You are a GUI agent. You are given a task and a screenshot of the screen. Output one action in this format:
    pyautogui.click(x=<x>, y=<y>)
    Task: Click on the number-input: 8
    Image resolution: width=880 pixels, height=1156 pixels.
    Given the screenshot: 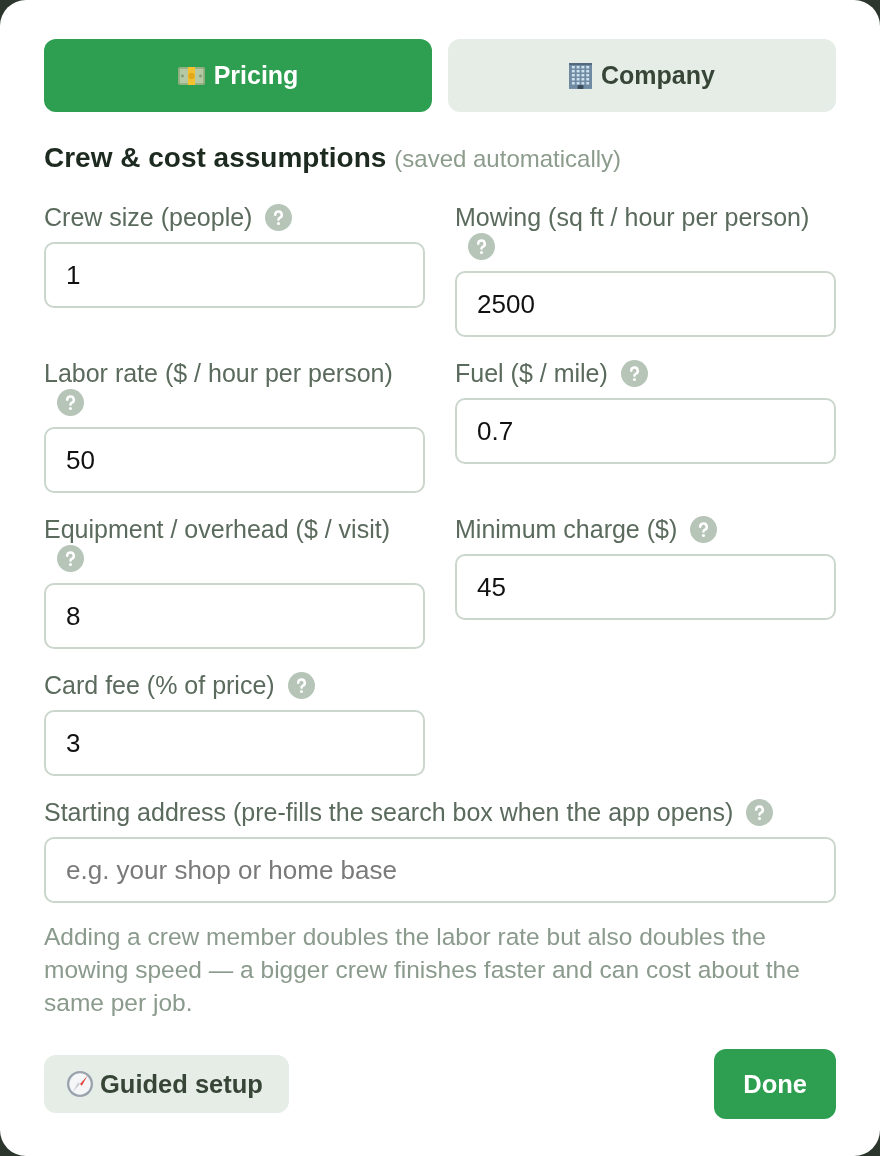 What is the action you would take?
    pyautogui.click(x=234, y=616)
    